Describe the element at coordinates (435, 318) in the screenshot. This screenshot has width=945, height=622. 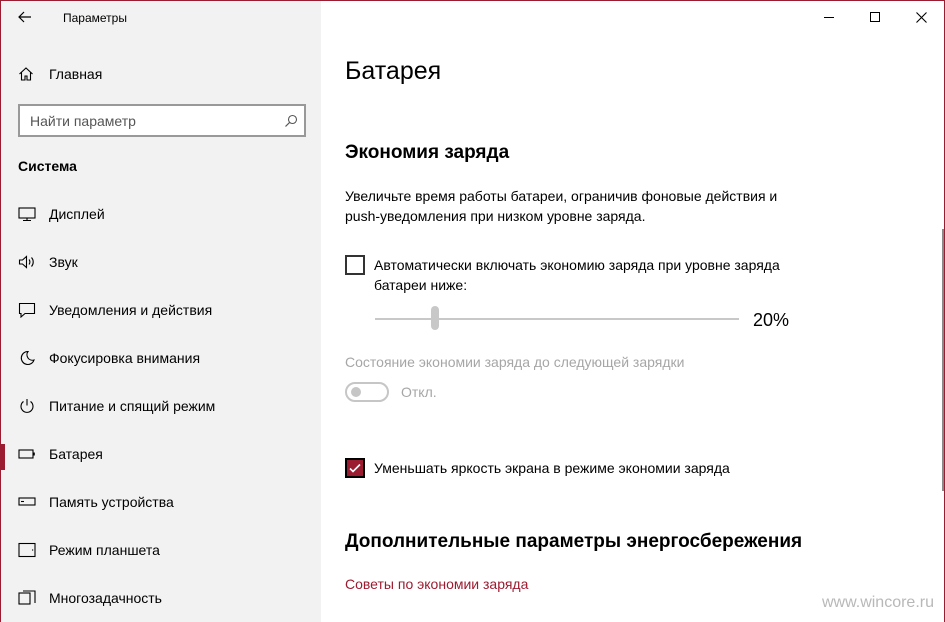
I see `threshold-slider-thumb` at that location.